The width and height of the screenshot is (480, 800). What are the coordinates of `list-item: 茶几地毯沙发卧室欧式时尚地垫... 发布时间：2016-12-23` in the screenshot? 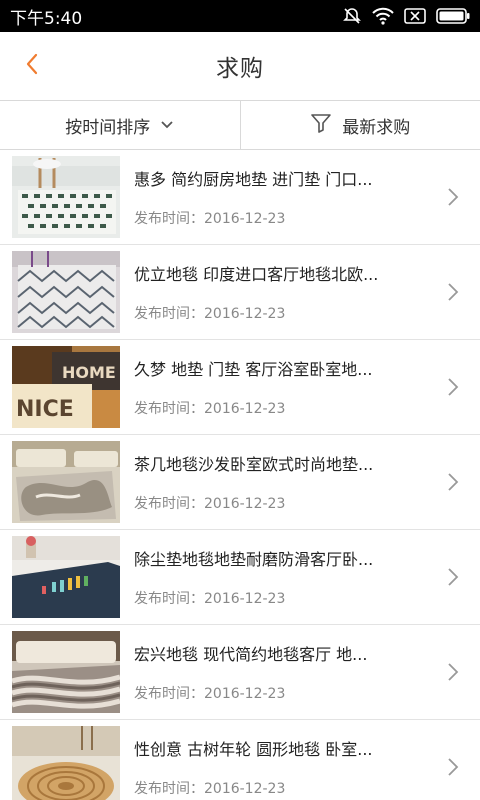 It's located at (240, 482).